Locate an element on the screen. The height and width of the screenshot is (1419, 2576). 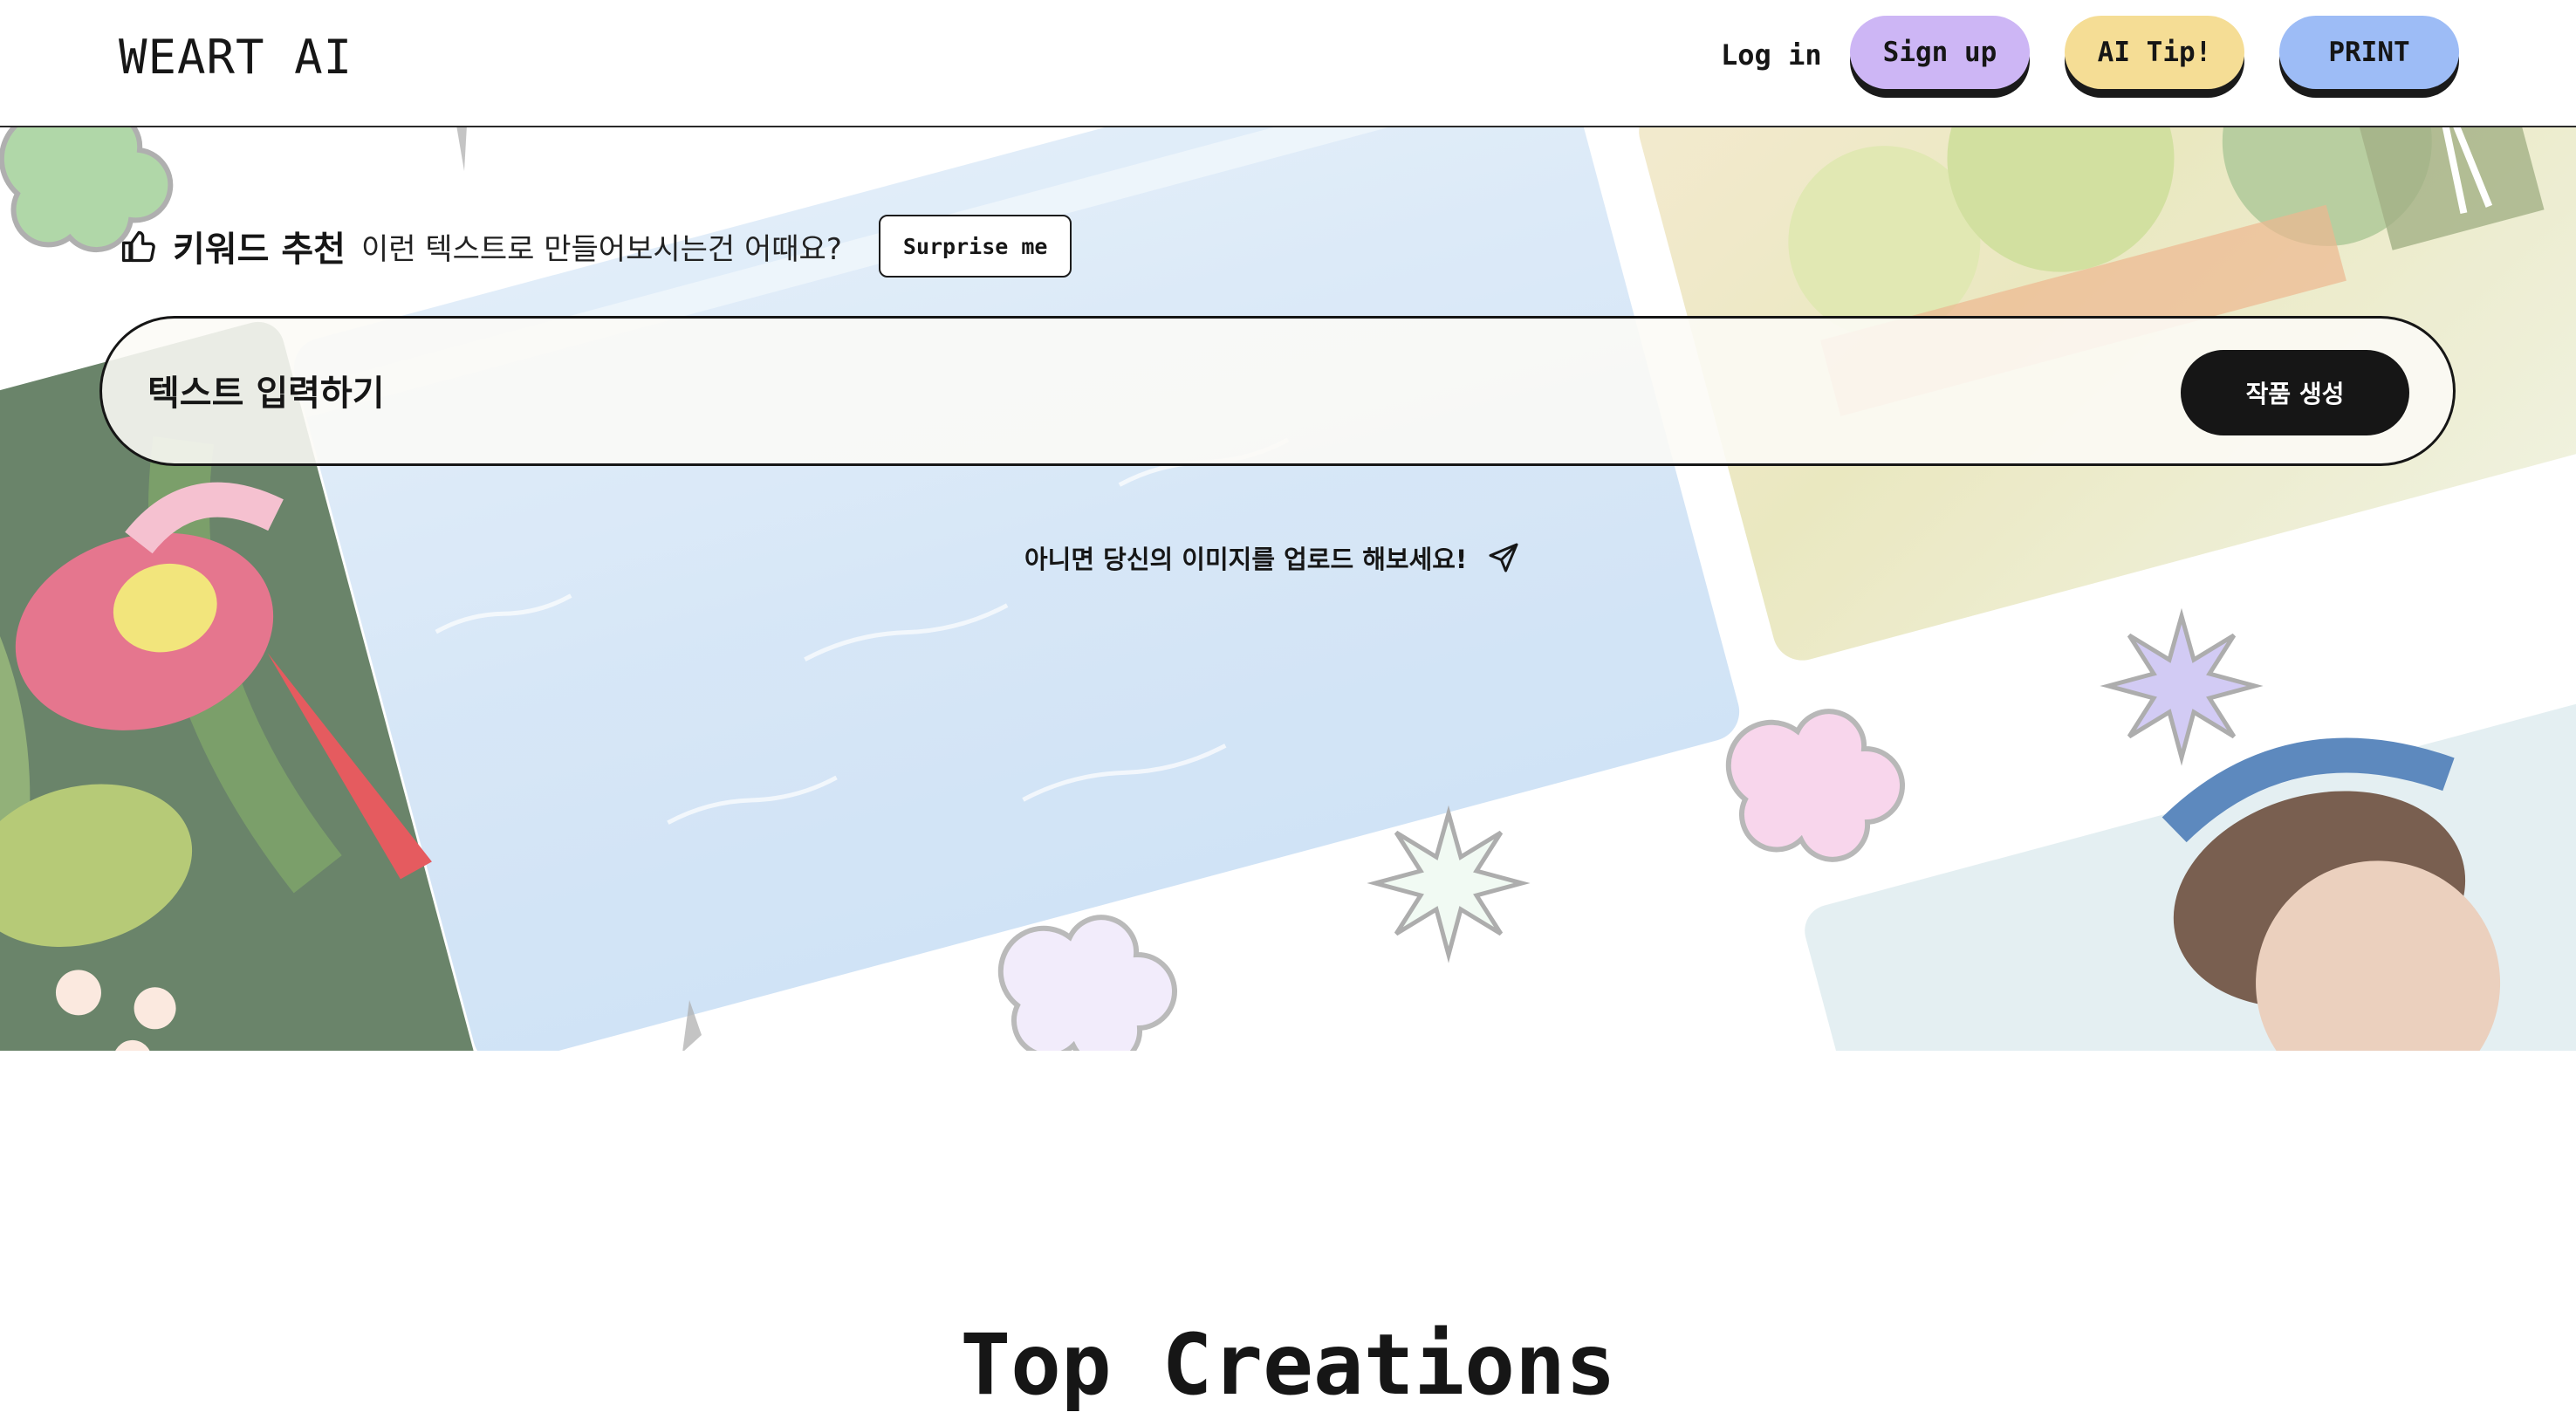
send-icon is located at coordinates (1504, 557).